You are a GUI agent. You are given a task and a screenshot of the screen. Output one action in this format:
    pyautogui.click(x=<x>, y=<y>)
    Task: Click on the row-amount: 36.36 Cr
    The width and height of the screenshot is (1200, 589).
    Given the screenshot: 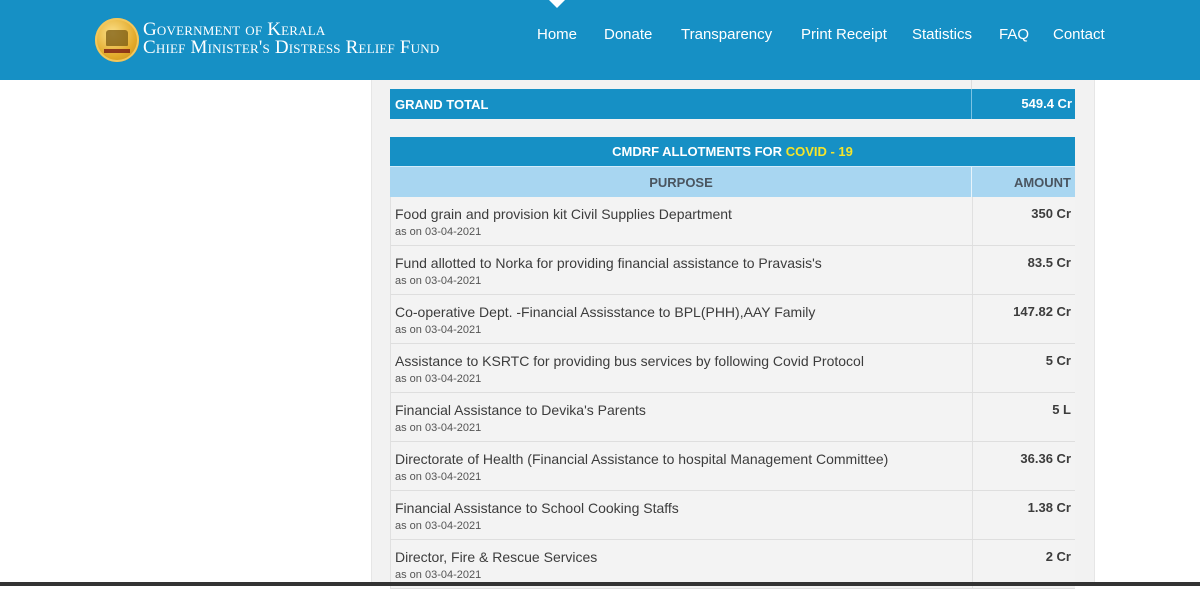 What is the action you would take?
    pyautogui.click(x=1045, y=458)
    